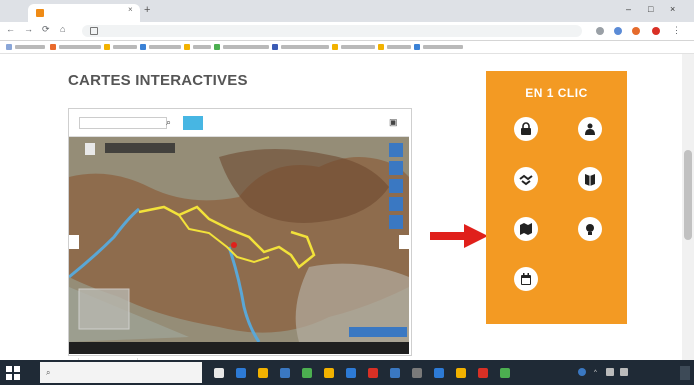  What do you see at coordinates (100, 374) in the screenshot?
I see `taskbar-search-placeholder` at bounding box center [100, 374].